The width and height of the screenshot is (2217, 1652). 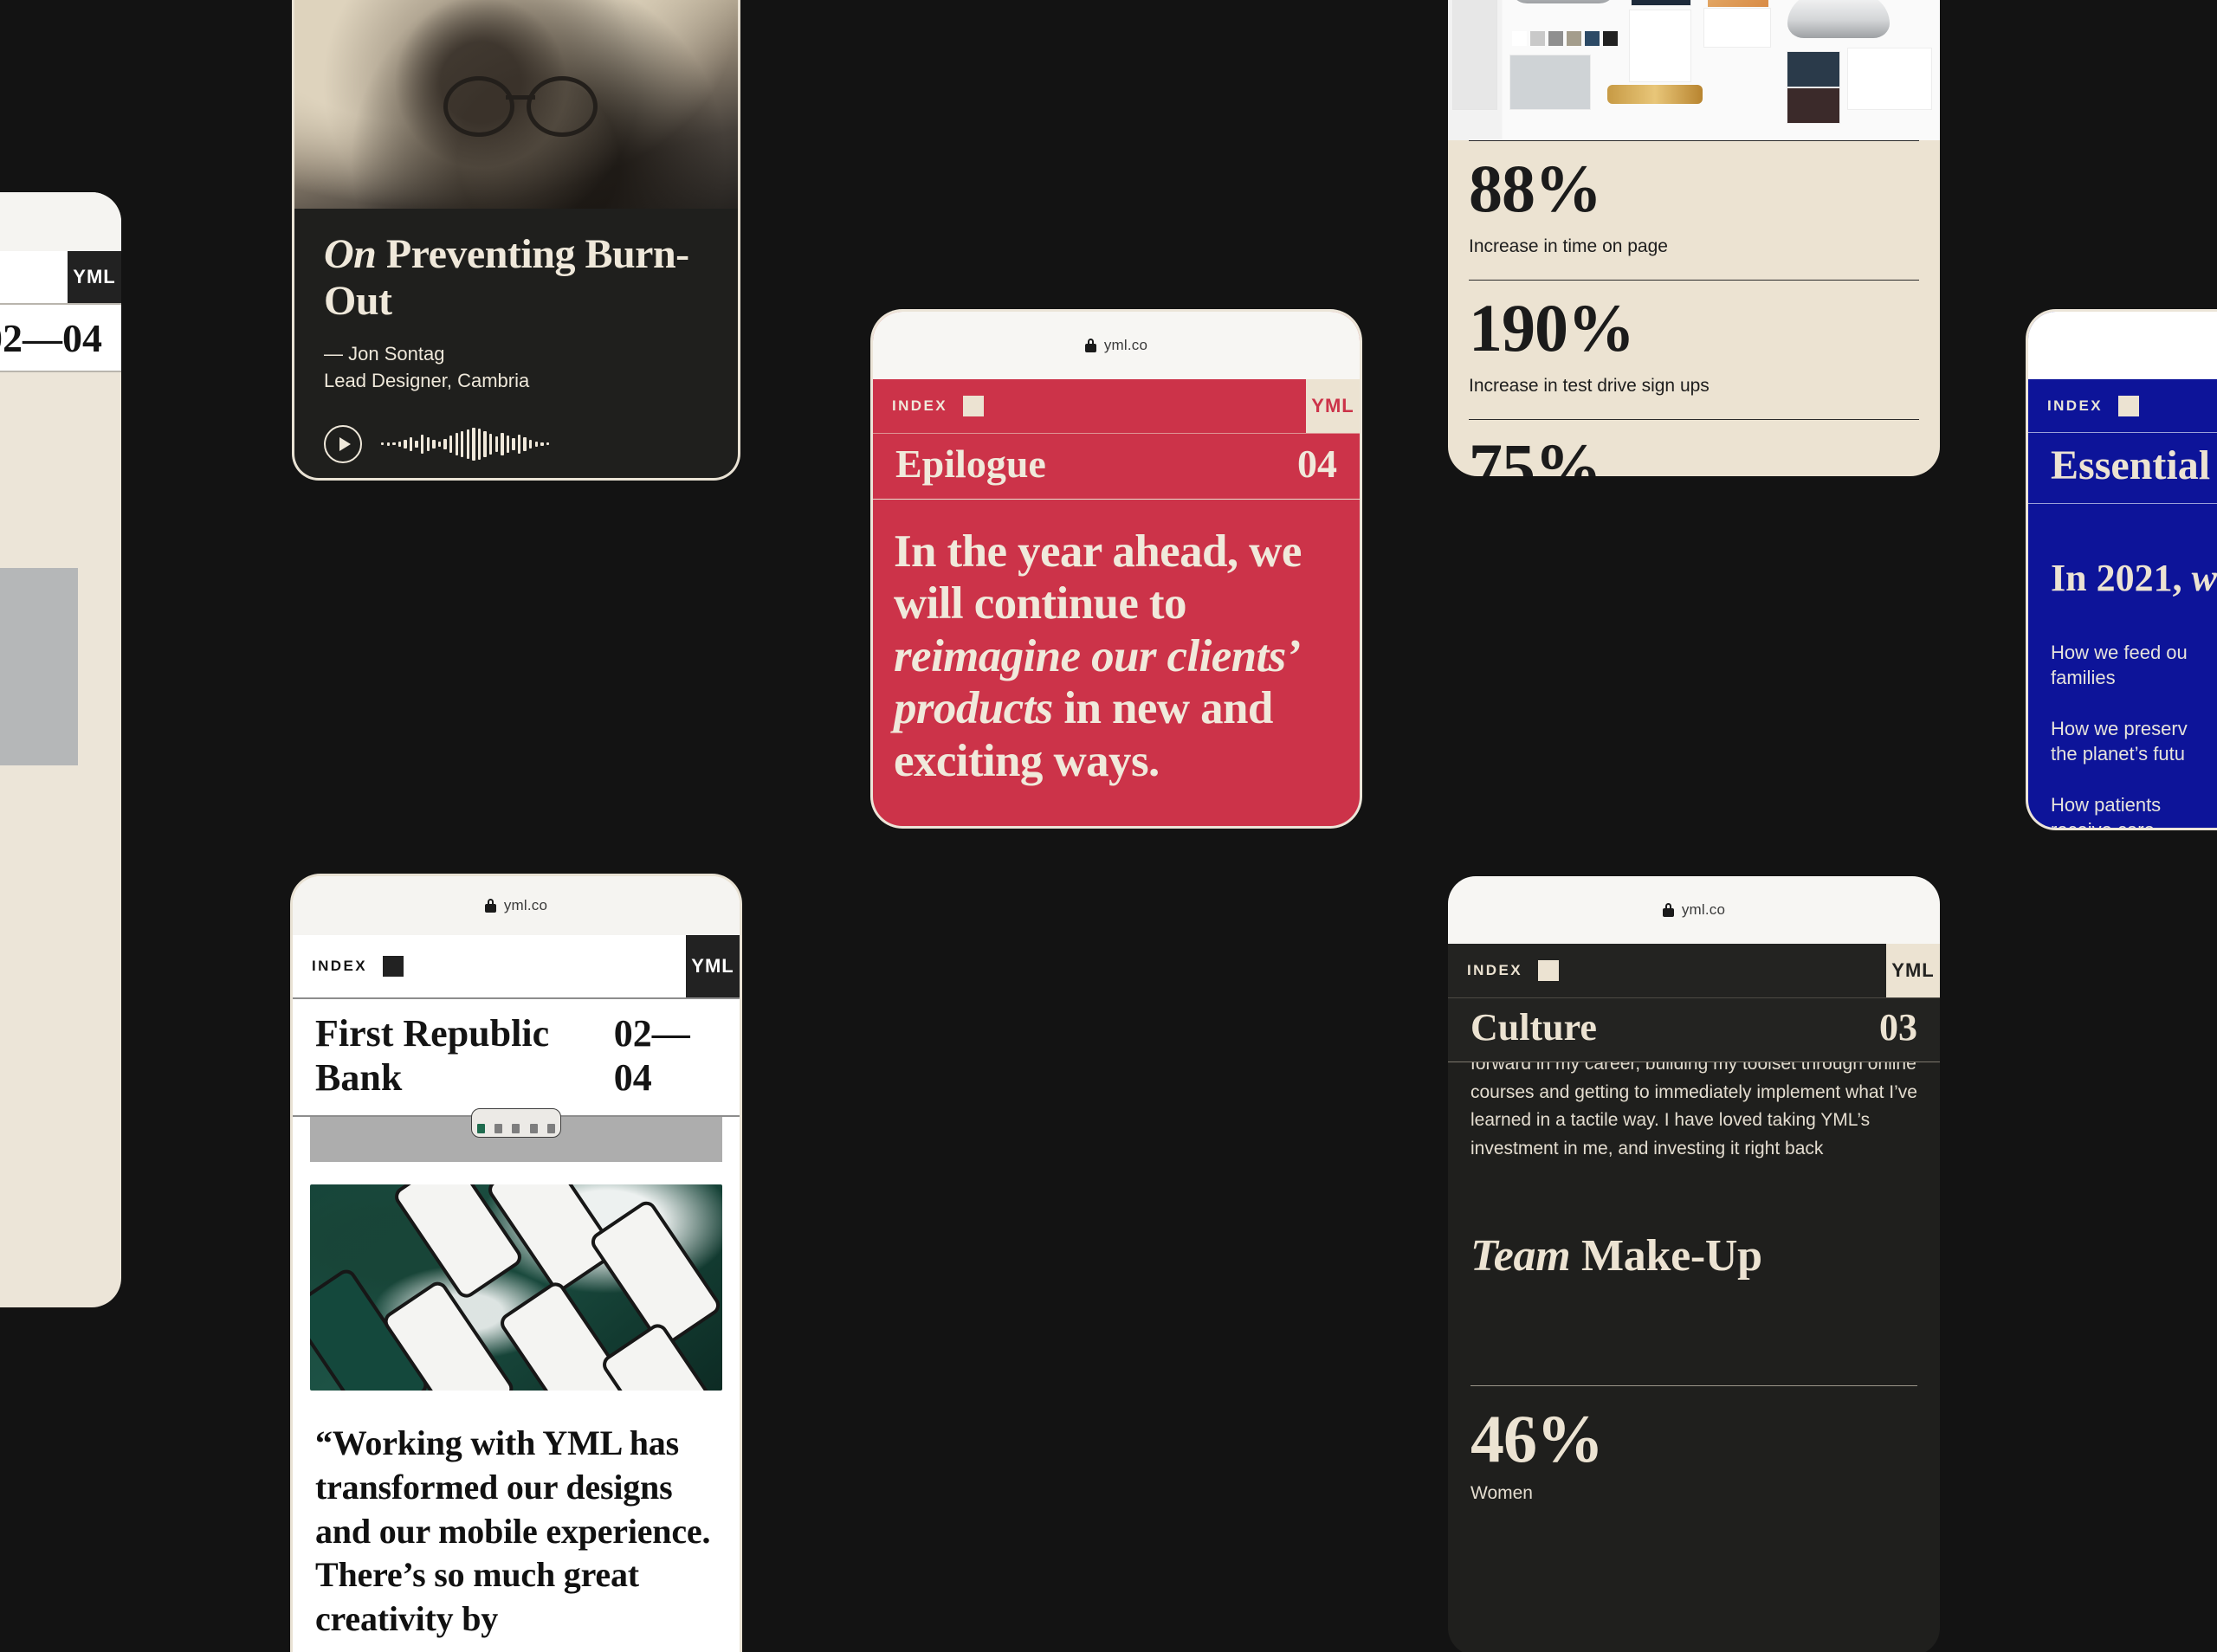 What do you see at coordinates (2122, 552) in the screenshot?
I see `essentials-lead: In 2021, w` at bounding box center [2122, 552].